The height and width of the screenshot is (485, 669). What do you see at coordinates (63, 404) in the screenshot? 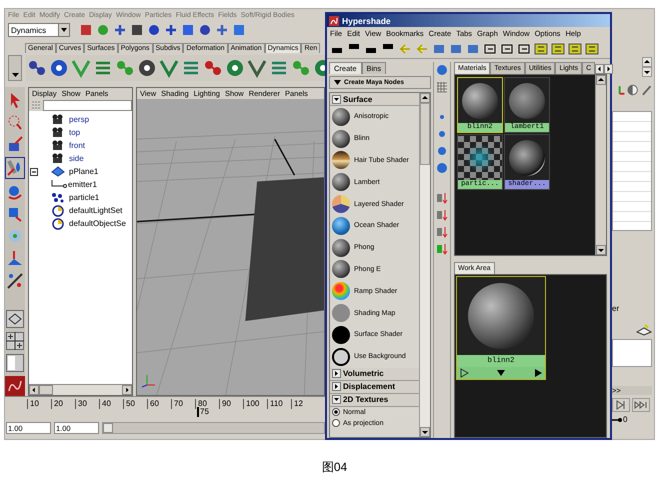
I see `frame-number: 20` at bounding box center [63, 404].